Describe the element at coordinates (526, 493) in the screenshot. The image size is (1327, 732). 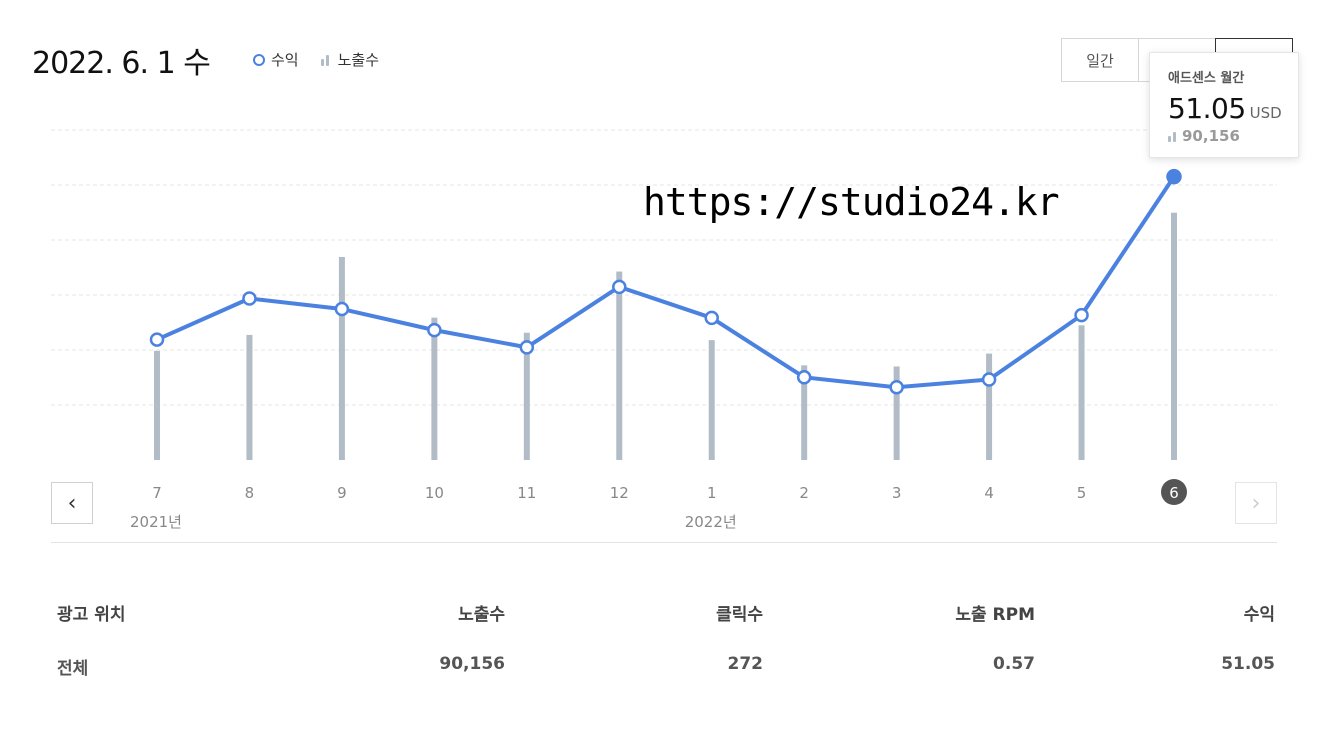
I see `x-tick-label: 11` at that location.